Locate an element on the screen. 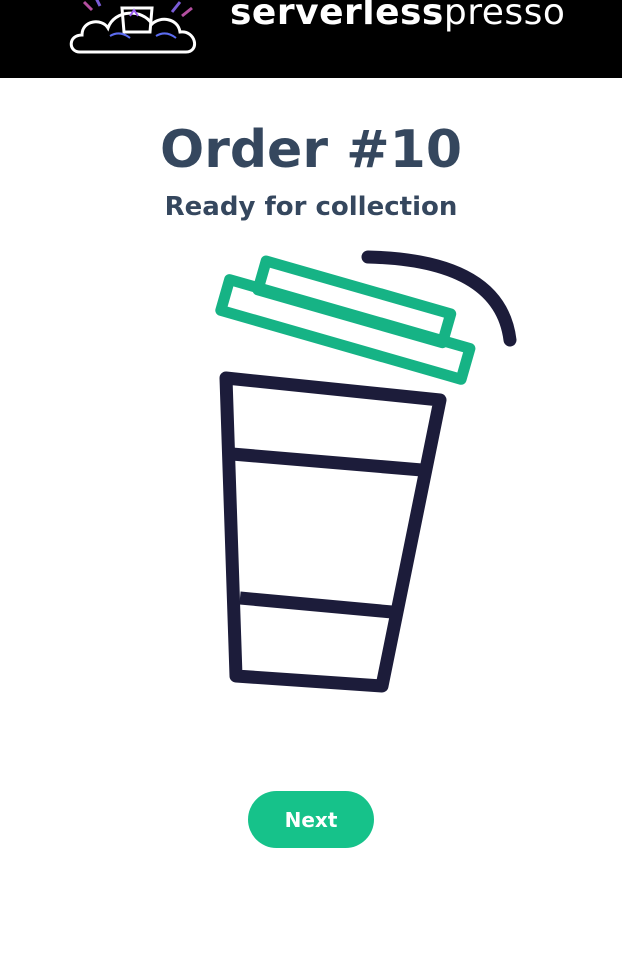 This screenshot has width=622, height=954. brand-wordmark: serverlesspresso is located at coordinates (397, 19).